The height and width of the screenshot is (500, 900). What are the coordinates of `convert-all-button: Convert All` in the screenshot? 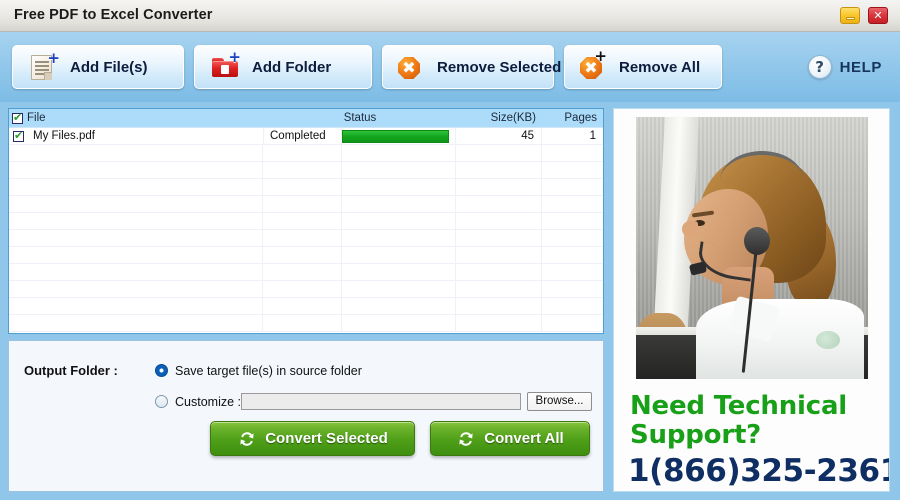 It's located at (510, 438).